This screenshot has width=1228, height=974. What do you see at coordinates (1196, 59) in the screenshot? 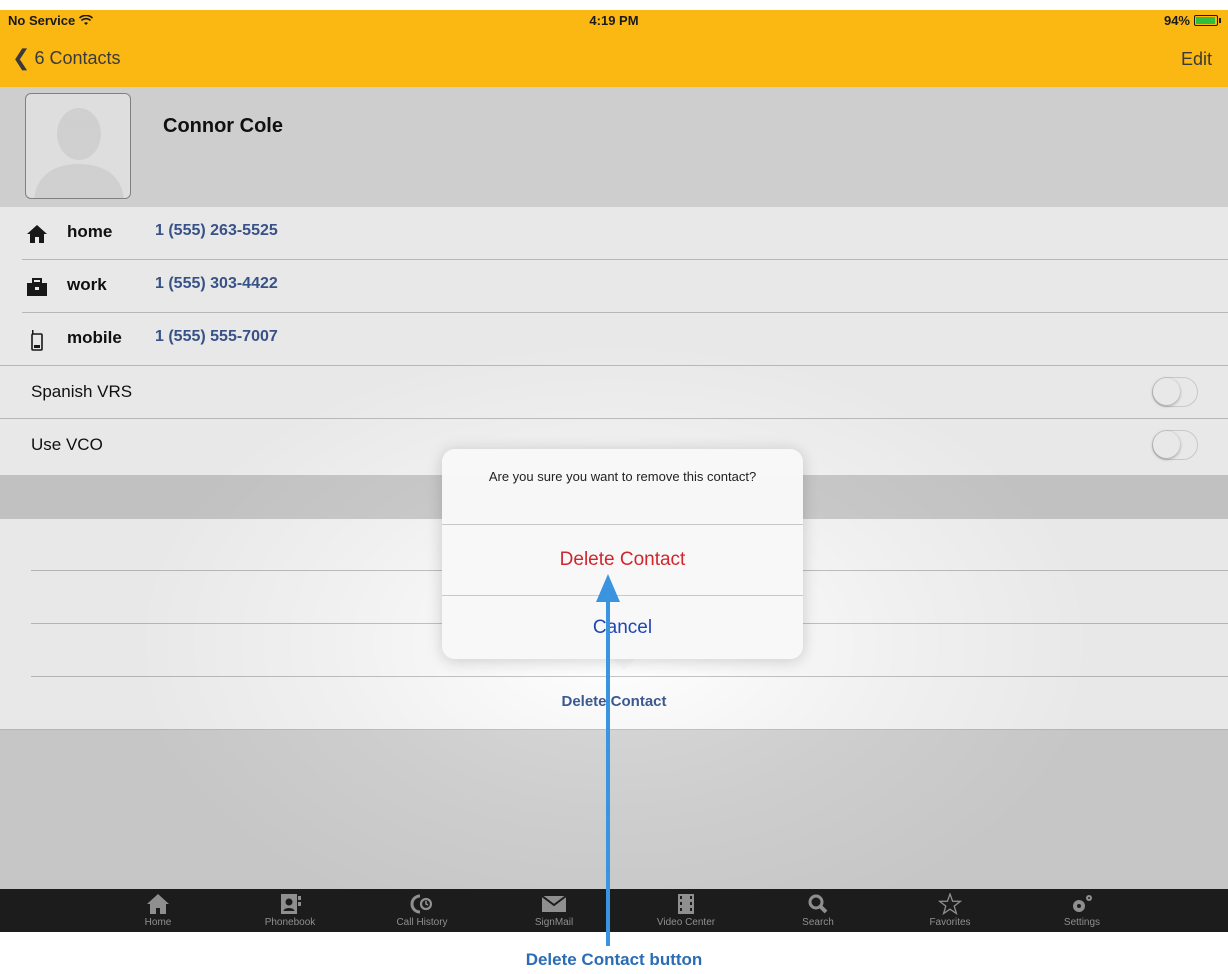
I see `edit-button: Edit` at bounding box center [1196, 59].